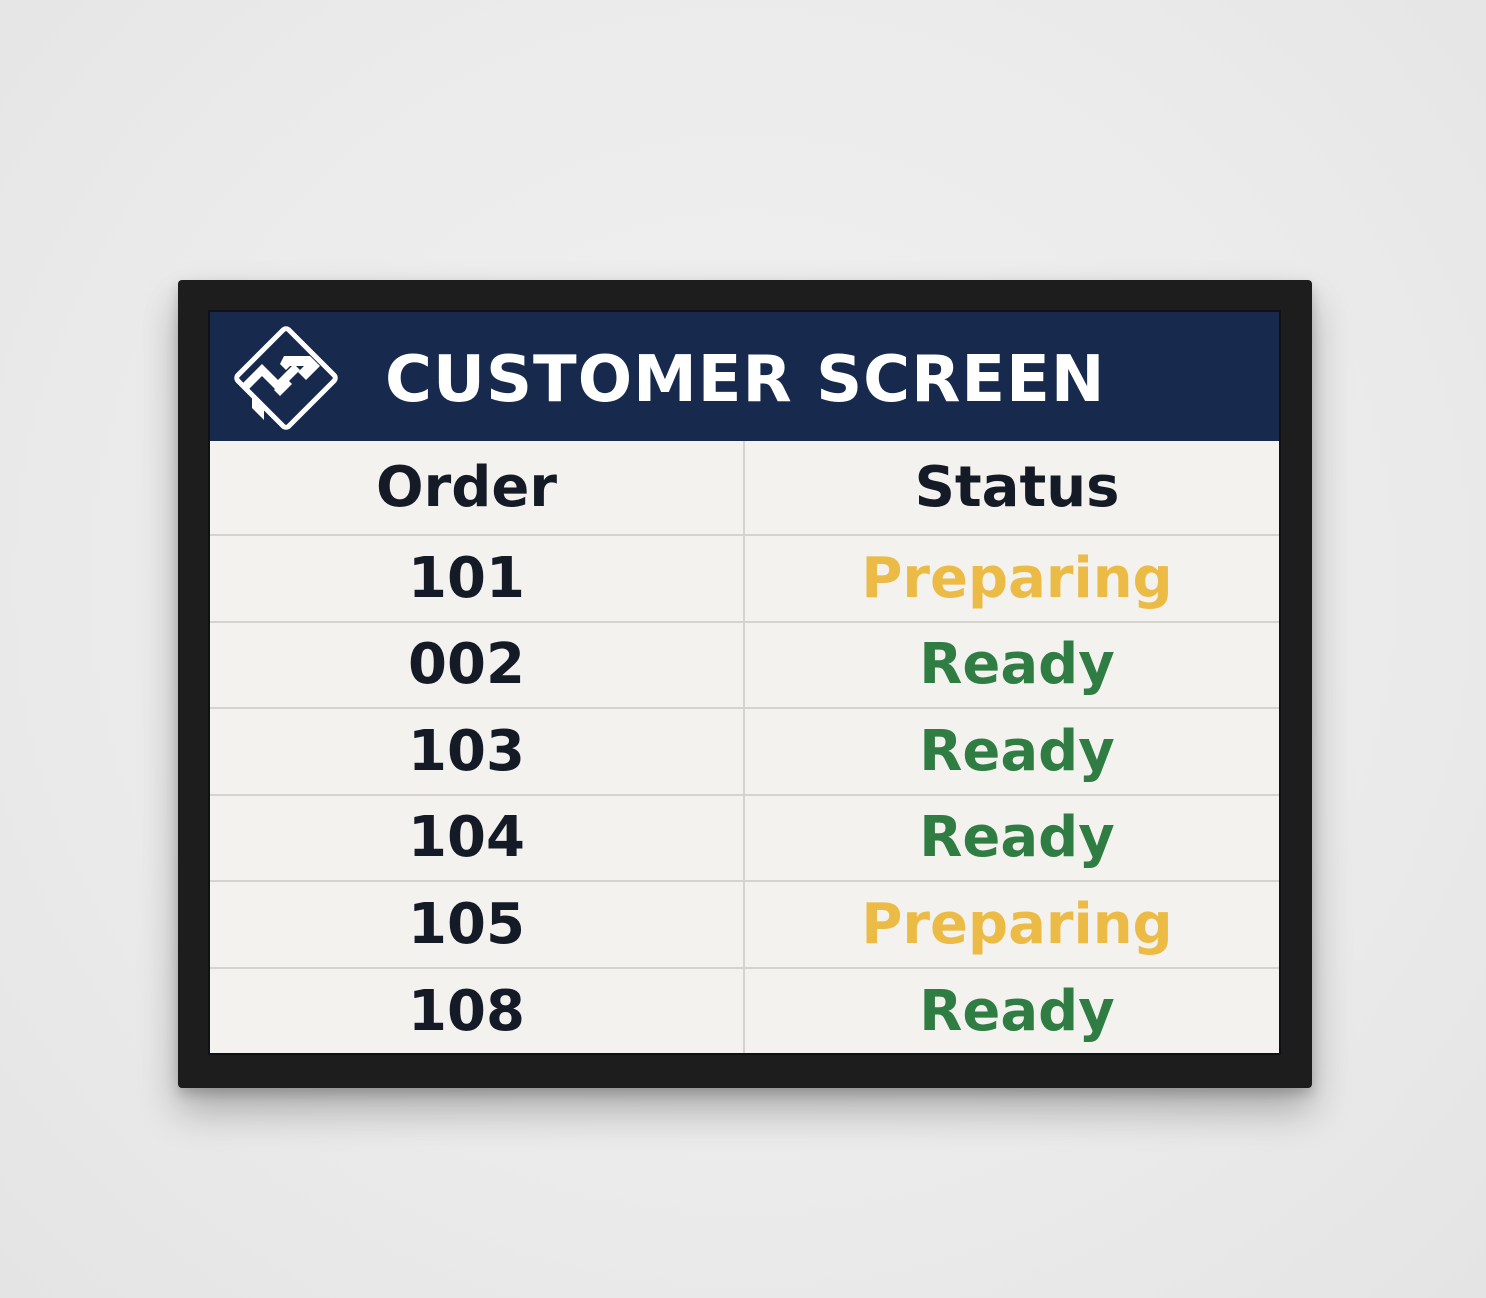  I want to click on column-header-status: Status, so click(1017, 487).